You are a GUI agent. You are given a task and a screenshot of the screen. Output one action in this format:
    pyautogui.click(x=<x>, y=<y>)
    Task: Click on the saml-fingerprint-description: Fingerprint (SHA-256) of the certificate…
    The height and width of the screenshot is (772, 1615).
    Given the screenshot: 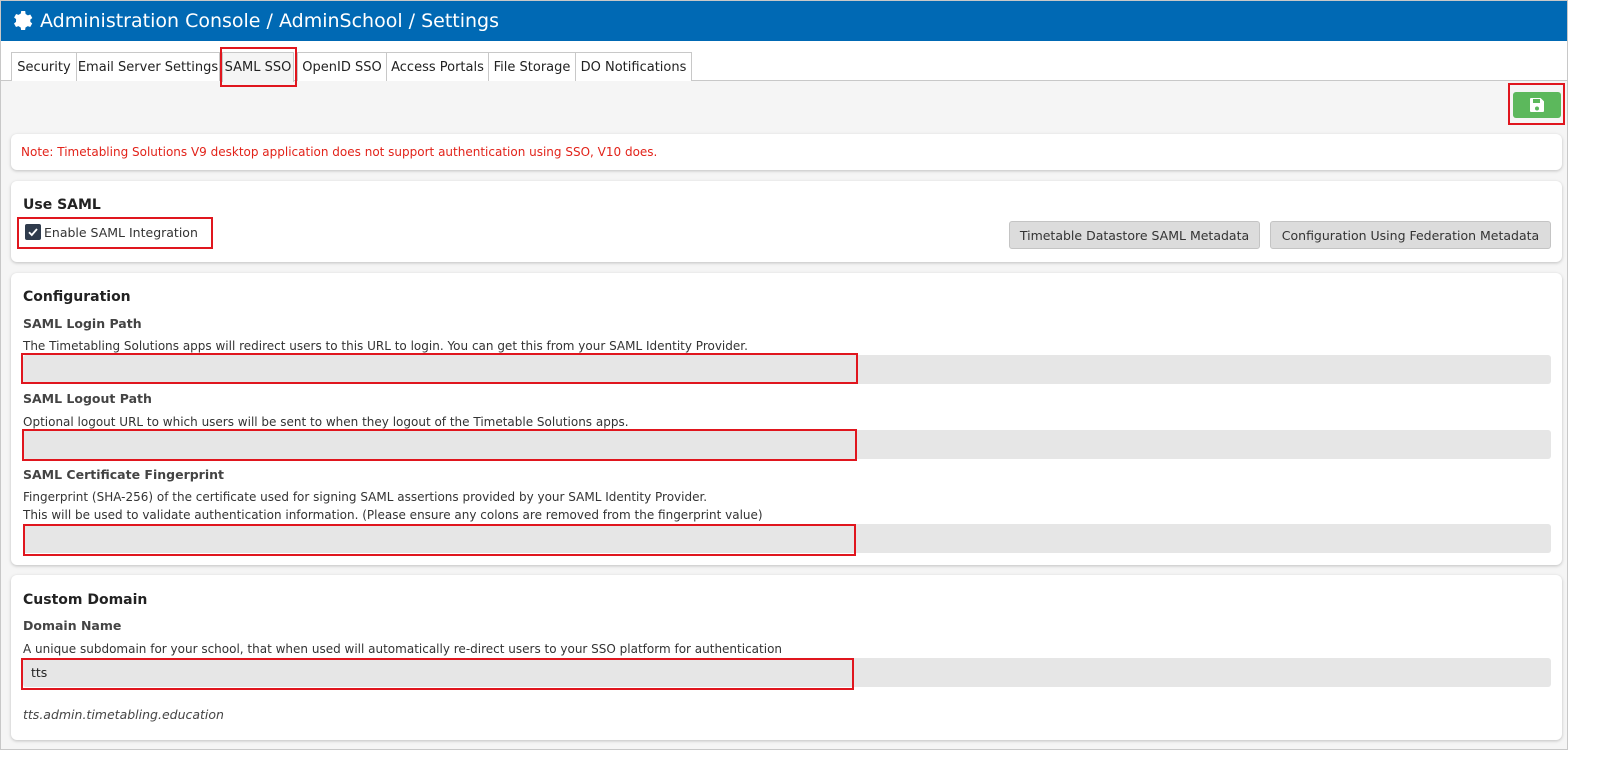 What is the action you would take?
    pyautogui.click(x=365, y=497)
    